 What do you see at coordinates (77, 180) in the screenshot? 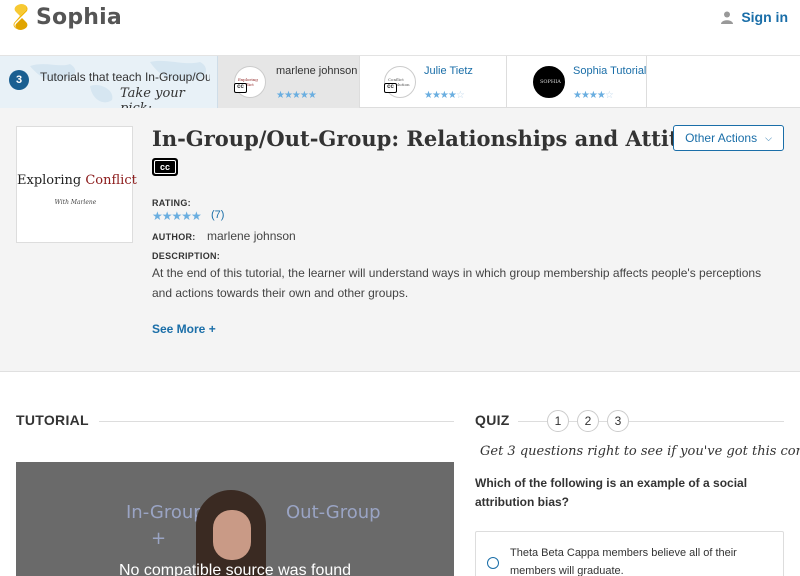
I see `cover-title: Exploring Conflict` at bounding box center [77, 180].